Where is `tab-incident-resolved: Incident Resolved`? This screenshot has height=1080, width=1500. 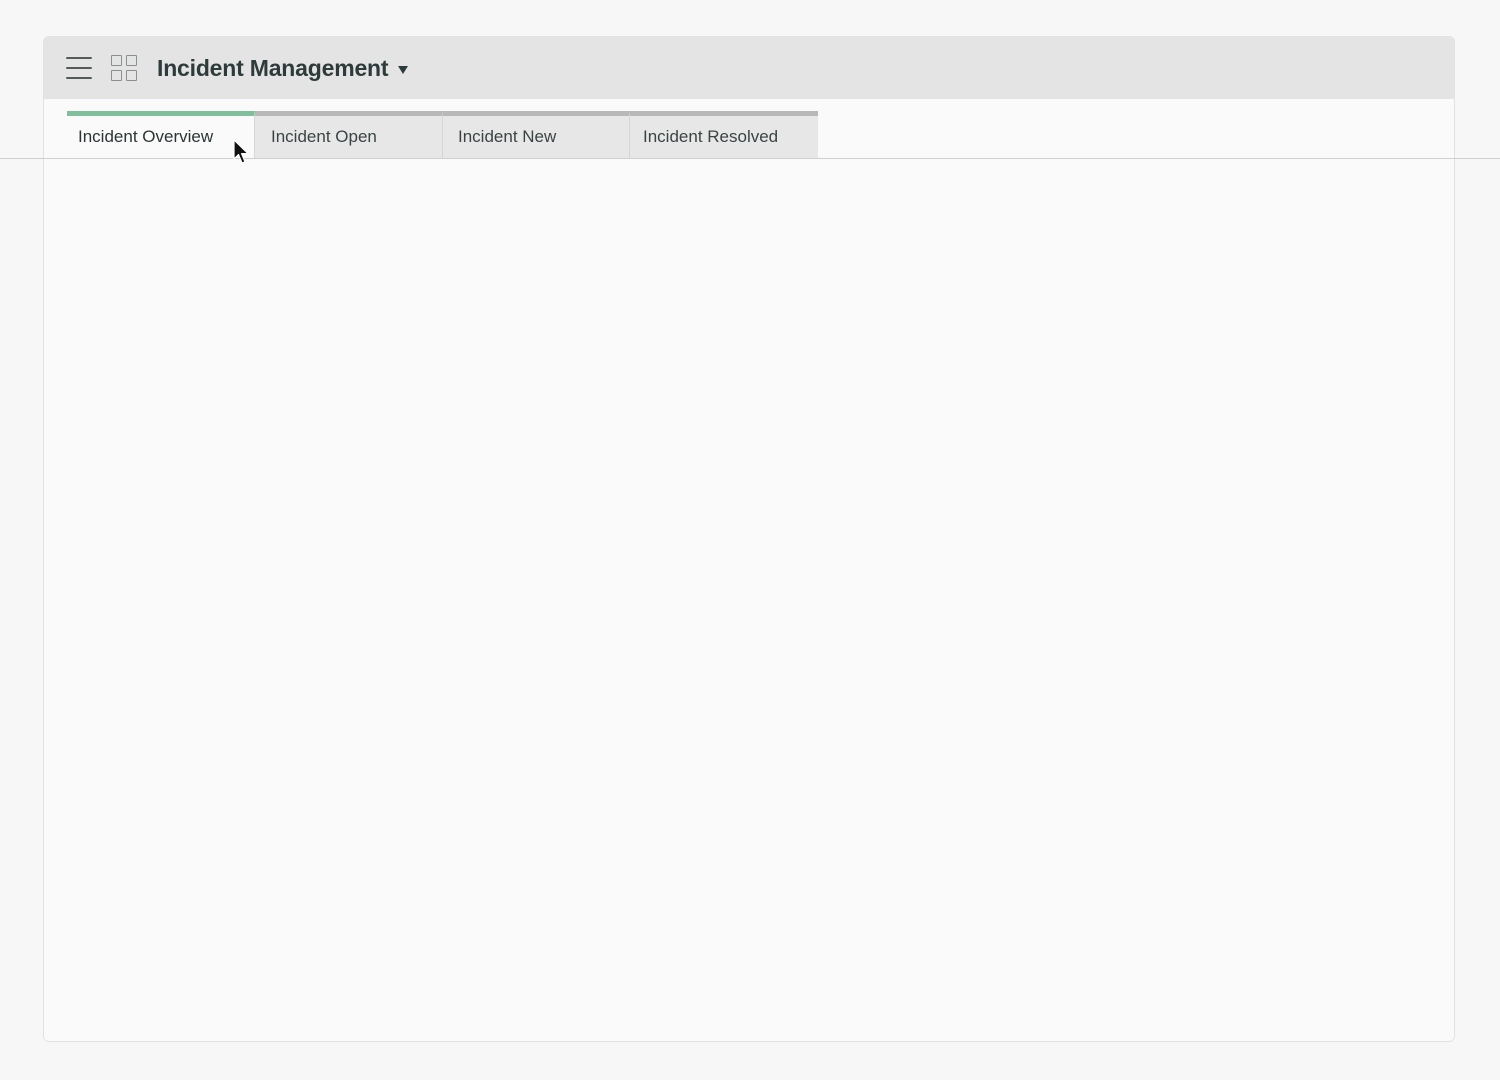 tab-incident-resolved: Incident Resolved is located at coordinates (724, 134).